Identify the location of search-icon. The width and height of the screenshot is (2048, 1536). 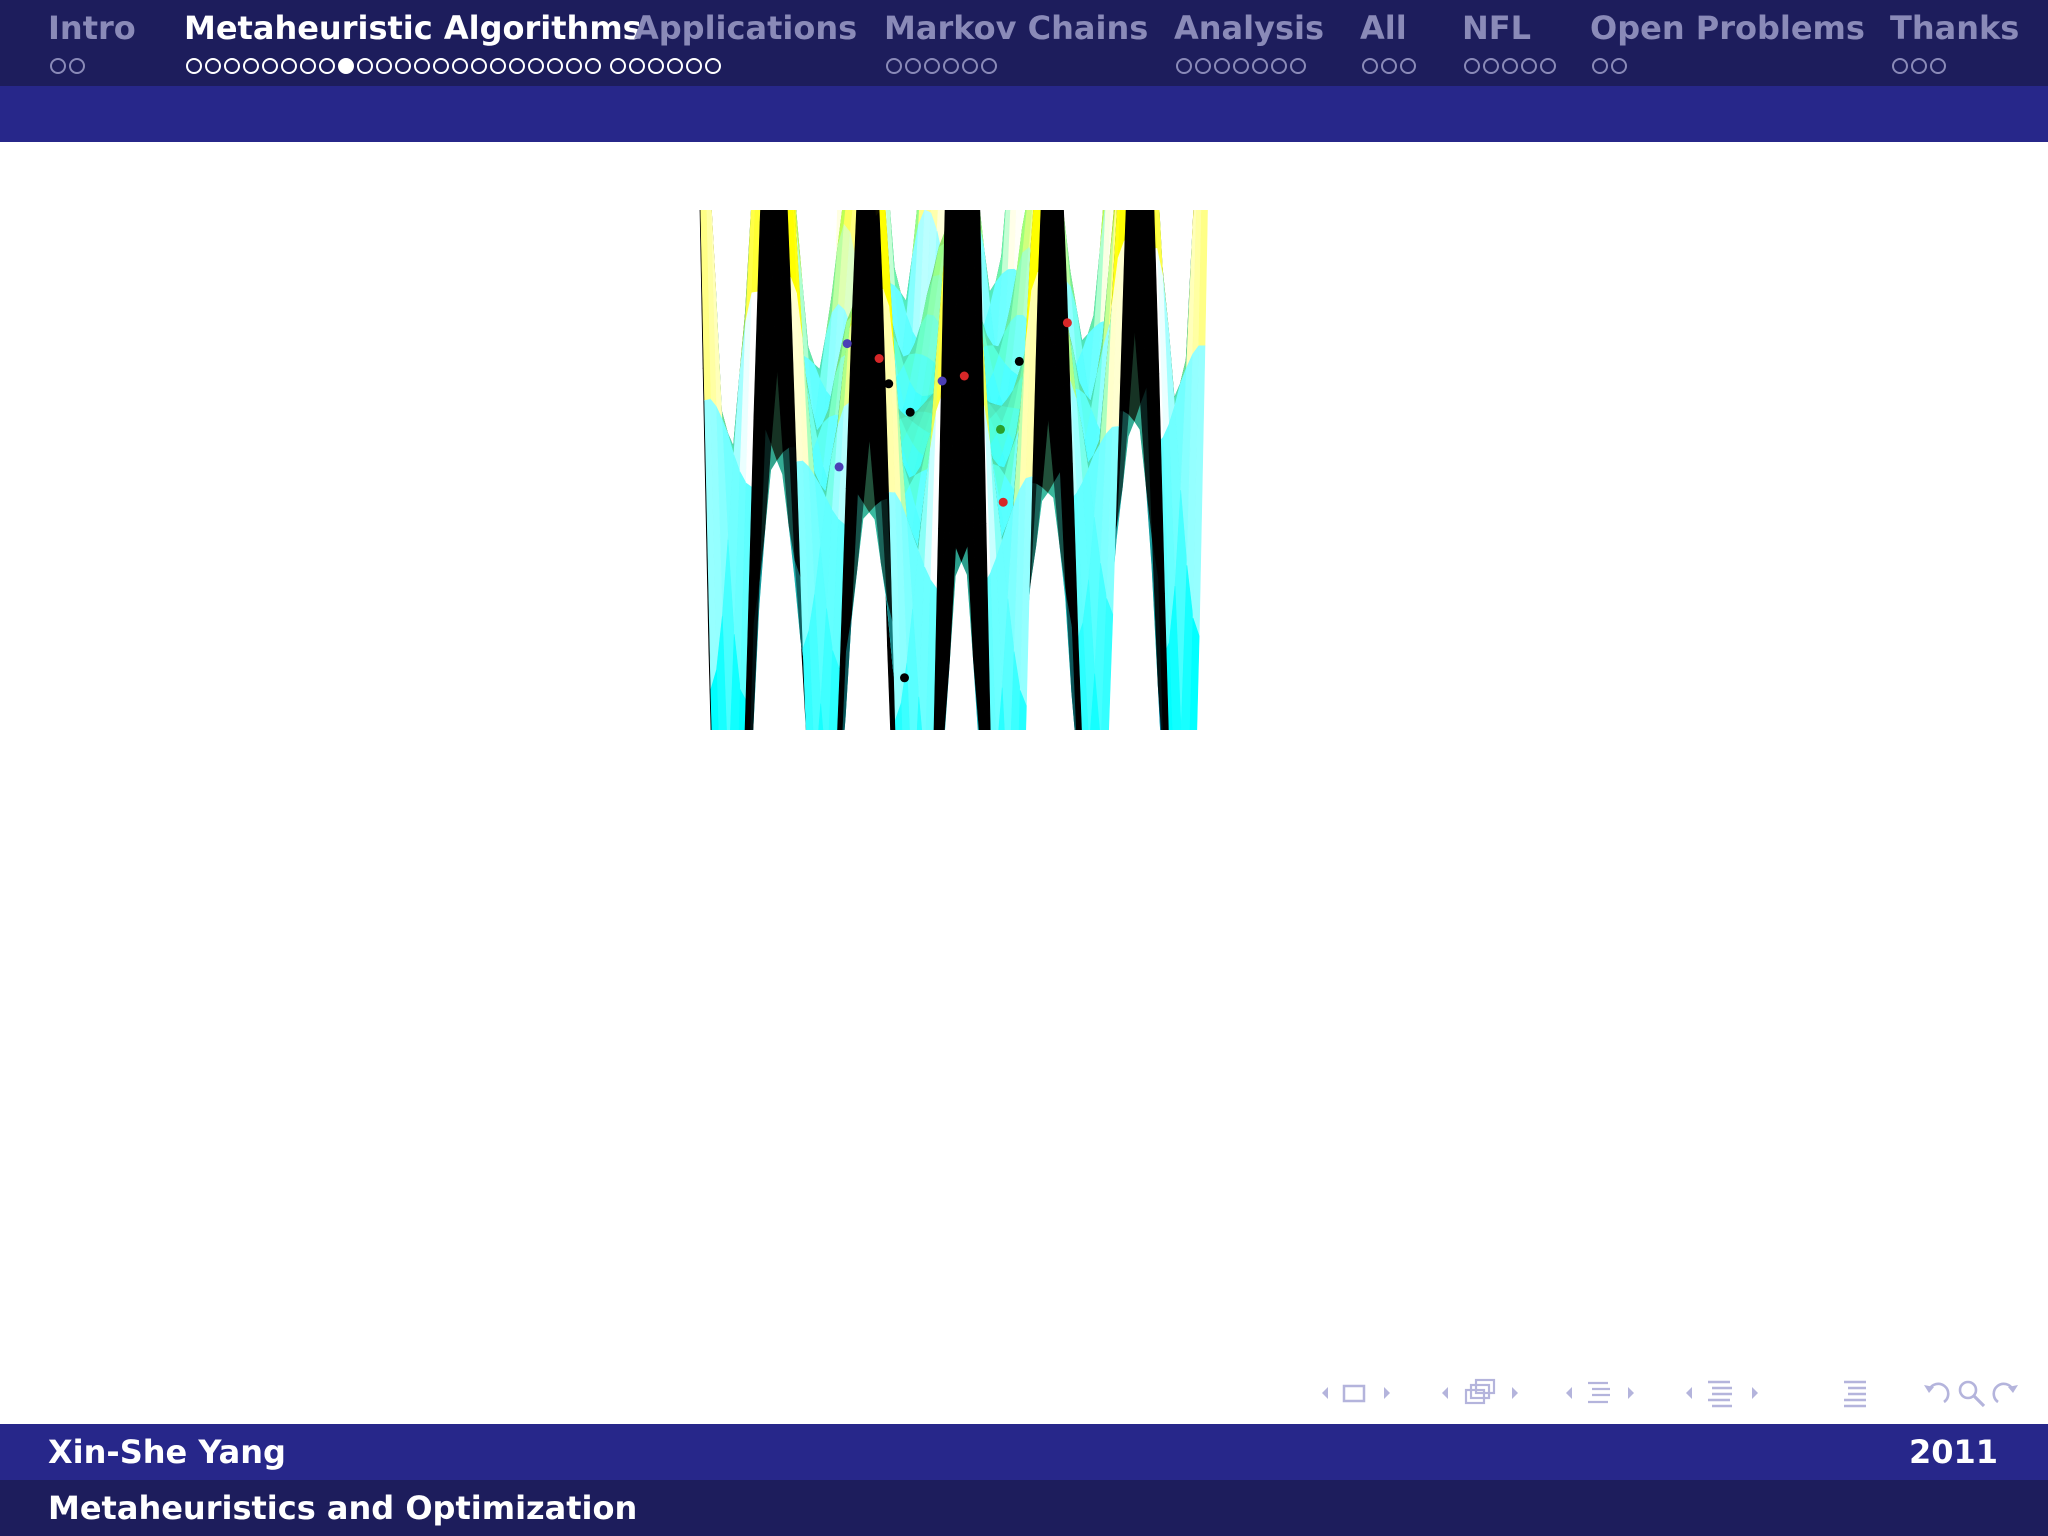
(1971, 1393).